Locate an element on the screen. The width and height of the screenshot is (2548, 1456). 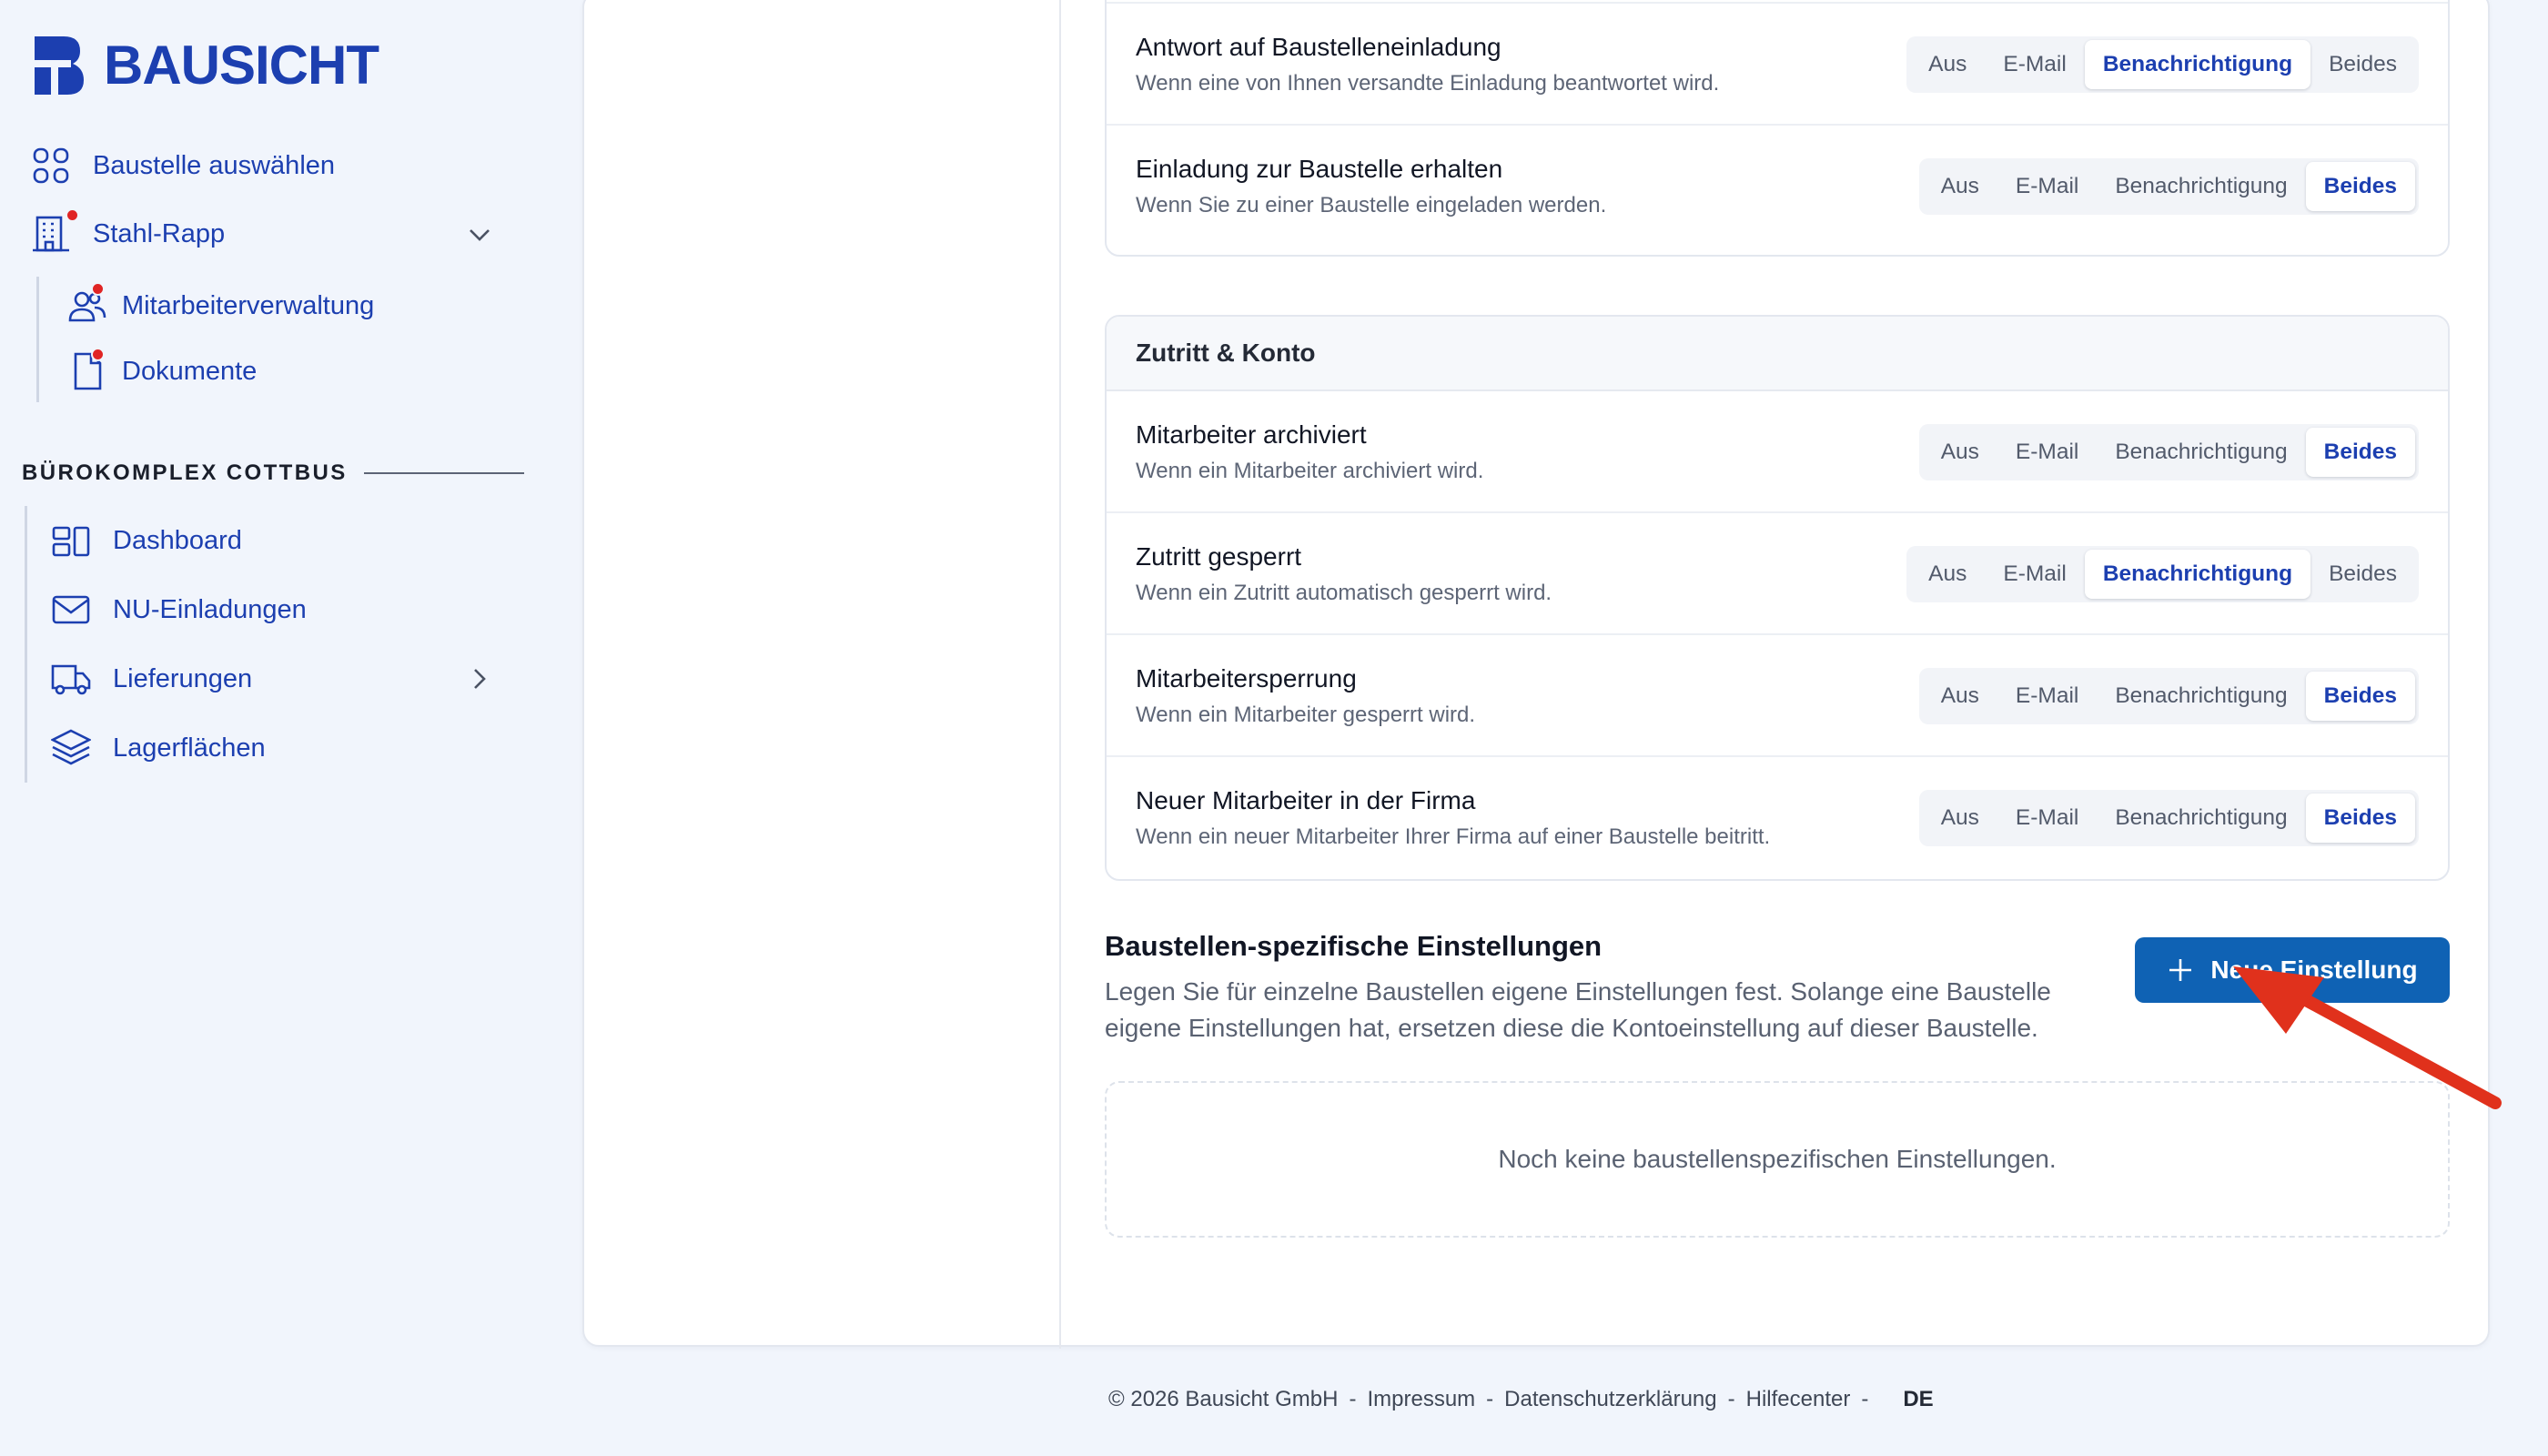
sidebar-item-documents: Dokumente is located at coordinates (163, 370).